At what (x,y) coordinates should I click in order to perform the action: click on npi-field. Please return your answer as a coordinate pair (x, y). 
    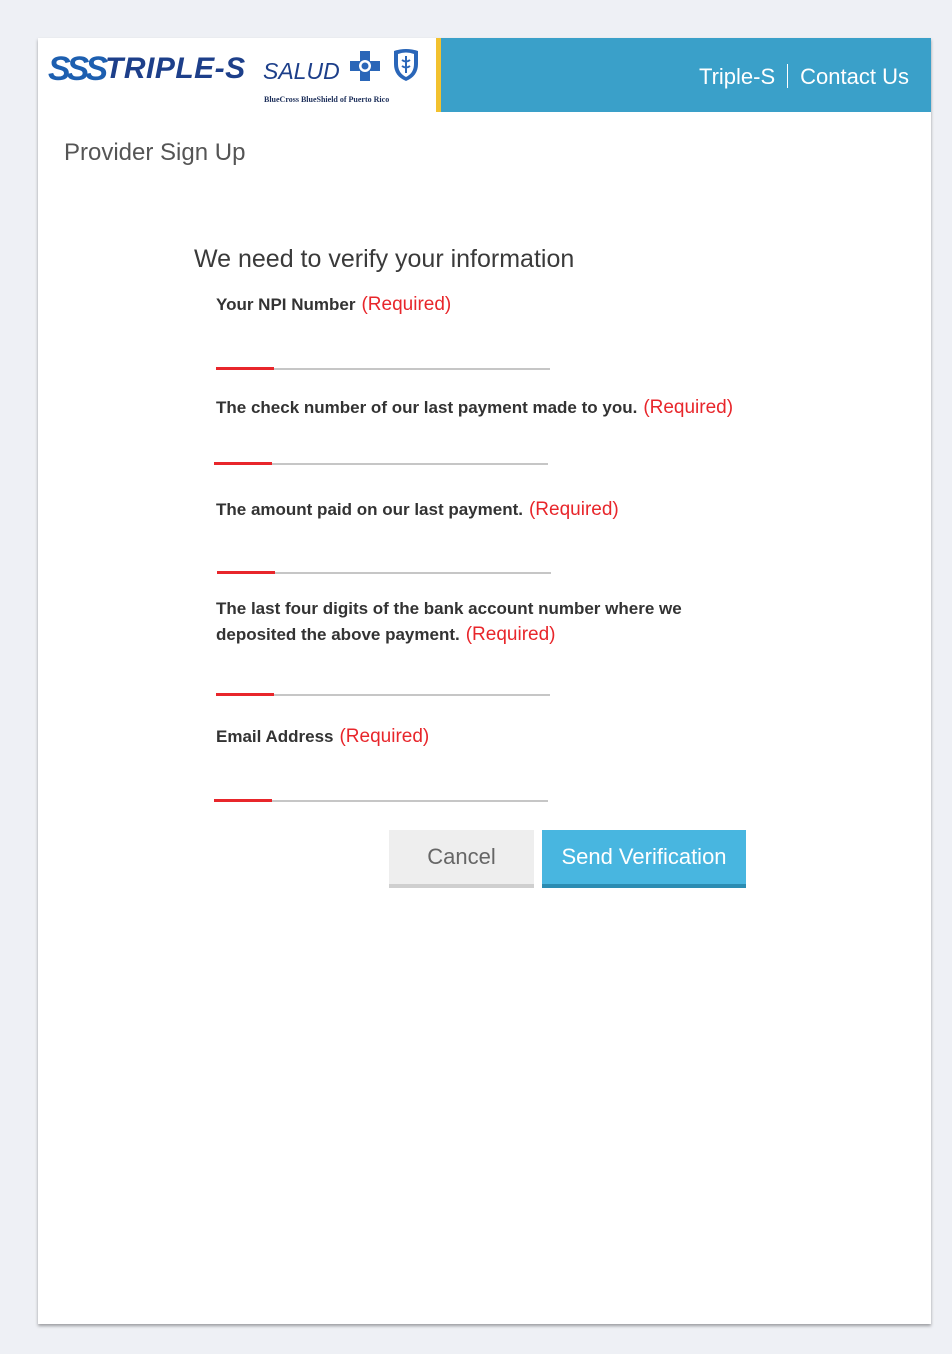
    Looking at the image, I should click on (385, 350).